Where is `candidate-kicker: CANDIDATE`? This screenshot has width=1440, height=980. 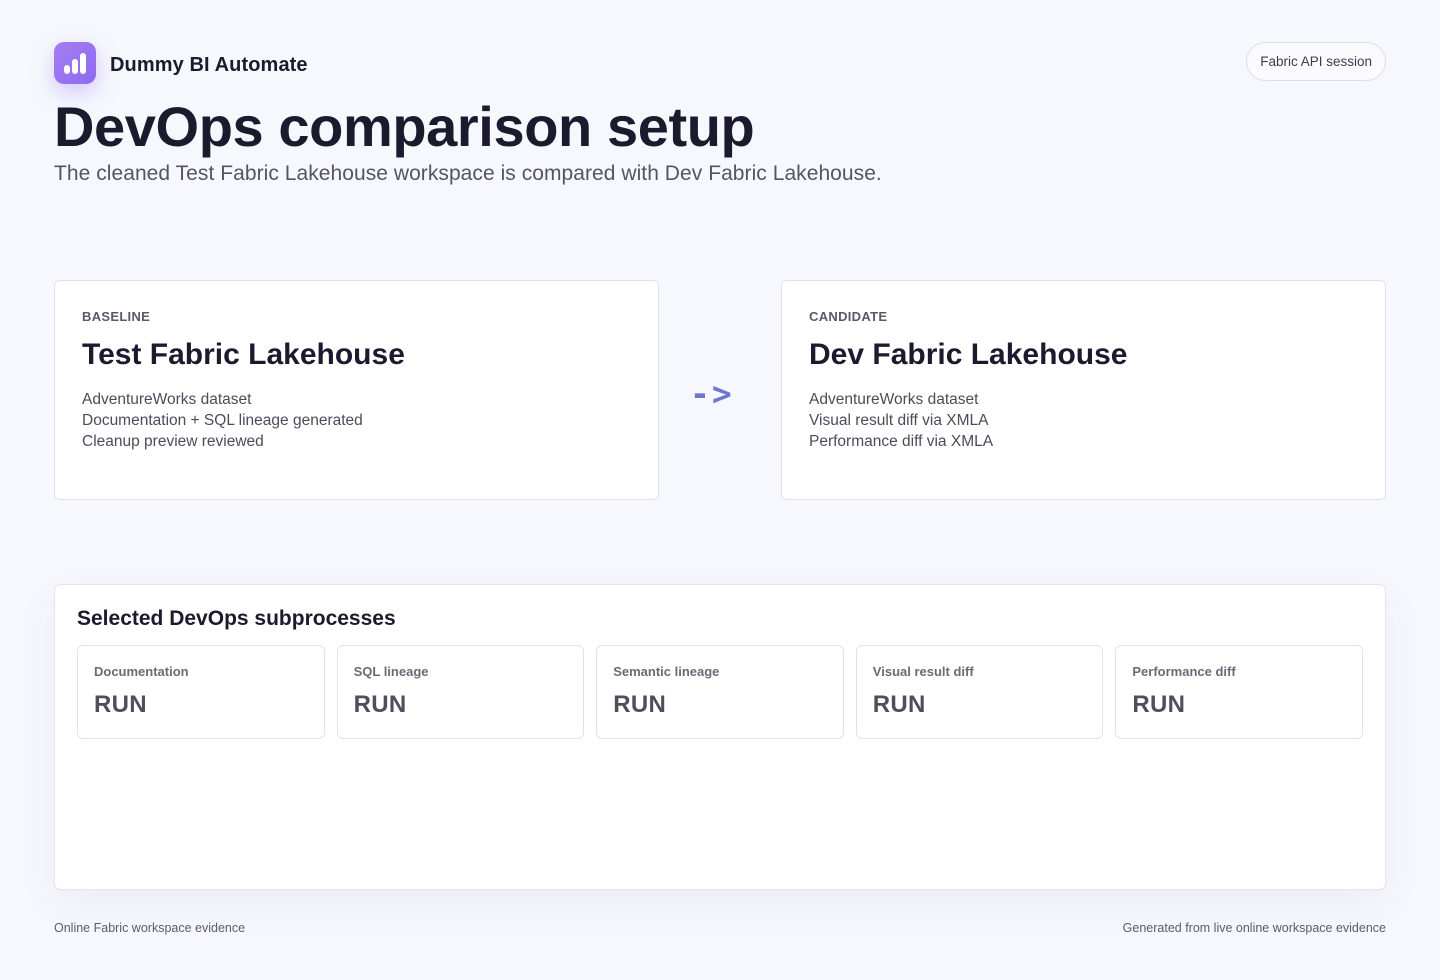 candidate-kicker: CANDIDATE is located at coordinates (848, 316).